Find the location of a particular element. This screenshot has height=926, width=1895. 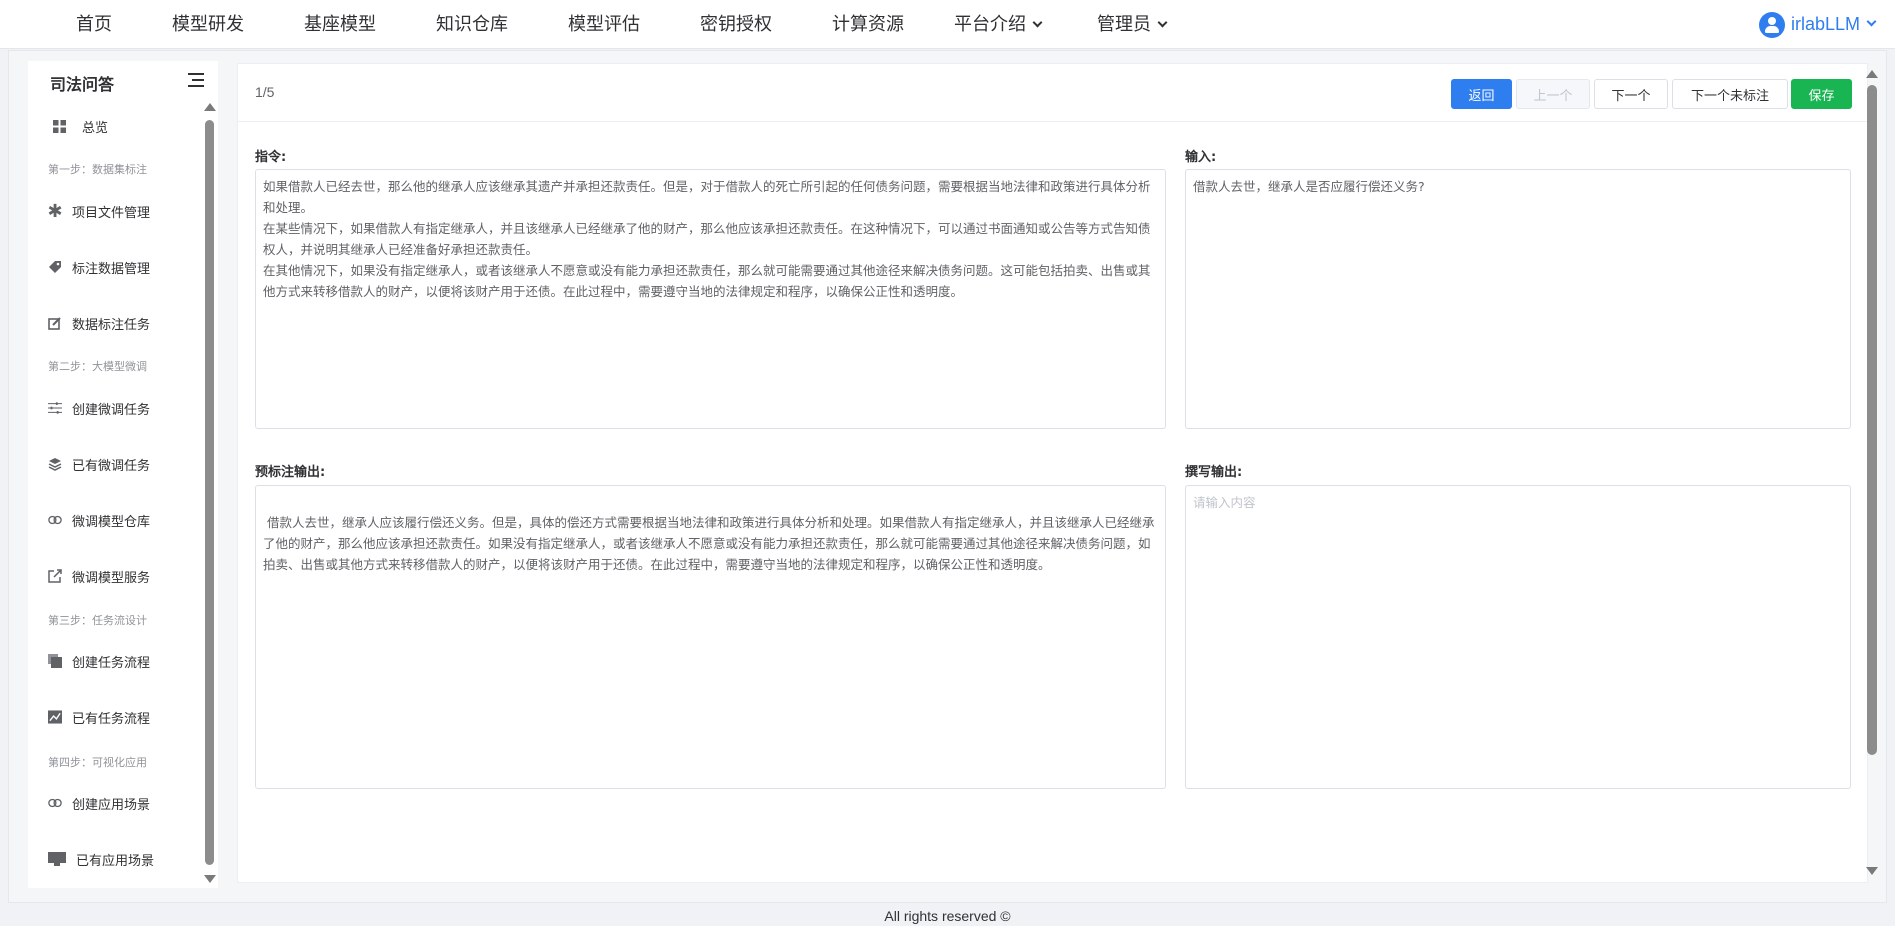

nav-knowledge: 知识仓库 is located at coordinates (472, 24).